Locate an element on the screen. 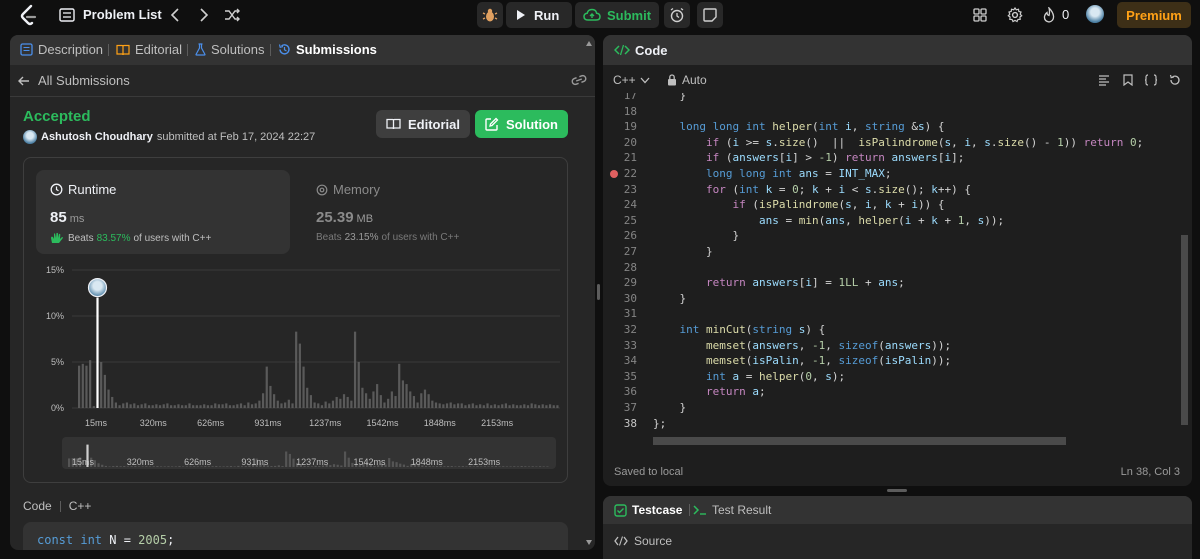  code-line: 18 is located at coordinates (893, 113).